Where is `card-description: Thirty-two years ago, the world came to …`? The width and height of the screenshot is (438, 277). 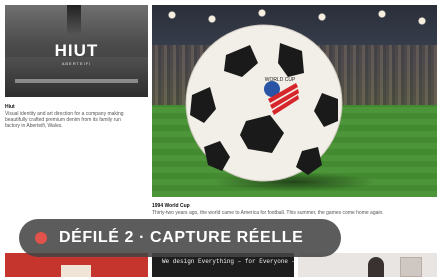 card-description: Thirty-two years ago, the world came to … is located at coordinates (268, 213).